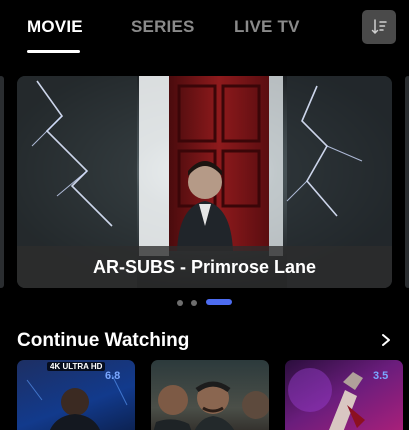 This screenshot has width=409, height=430. Describe the element at coordinates (204, 303) in the screenshot. I see `carousel-pagination` at that location.